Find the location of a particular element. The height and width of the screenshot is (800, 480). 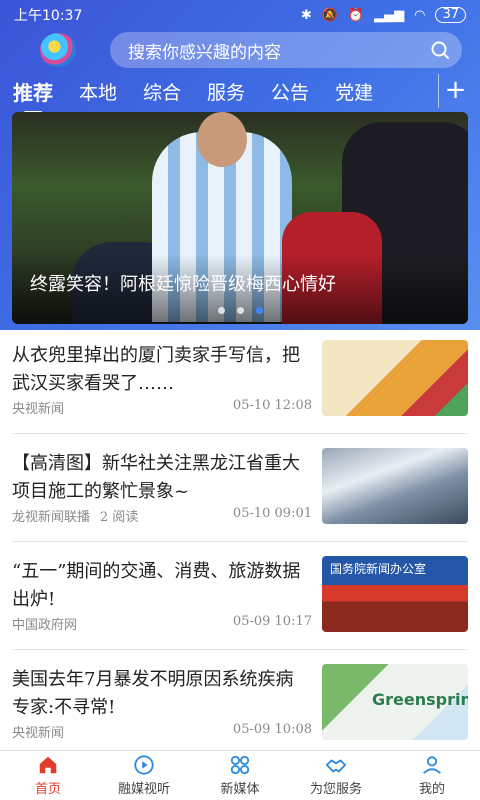

news-title: 美国去年7月暴发不明原因系统疾病 专家:不寻常! is located at coordinates (162, 694).